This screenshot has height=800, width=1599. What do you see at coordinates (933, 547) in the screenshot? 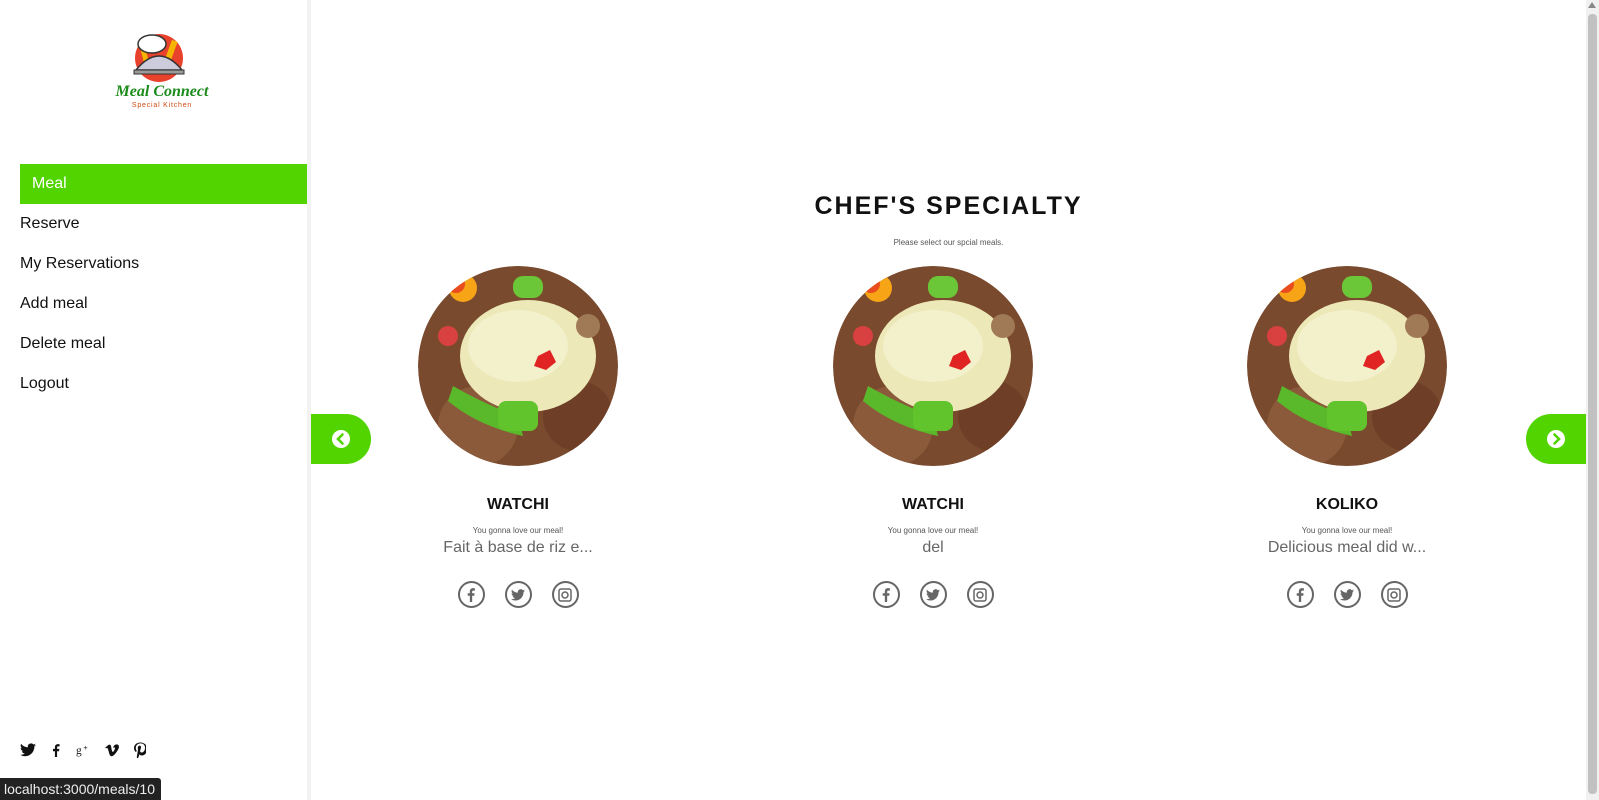
I see `meal-description: del` at bounding box center [933, 547].